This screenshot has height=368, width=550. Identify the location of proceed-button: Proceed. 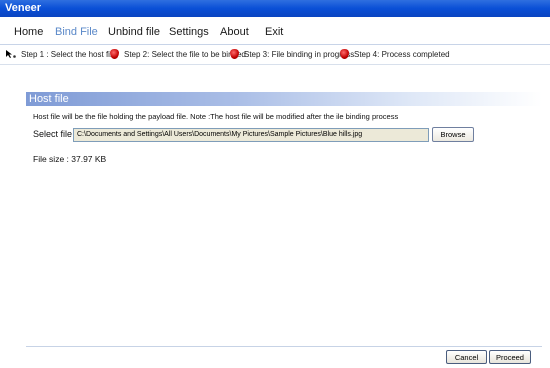
(510, 357).